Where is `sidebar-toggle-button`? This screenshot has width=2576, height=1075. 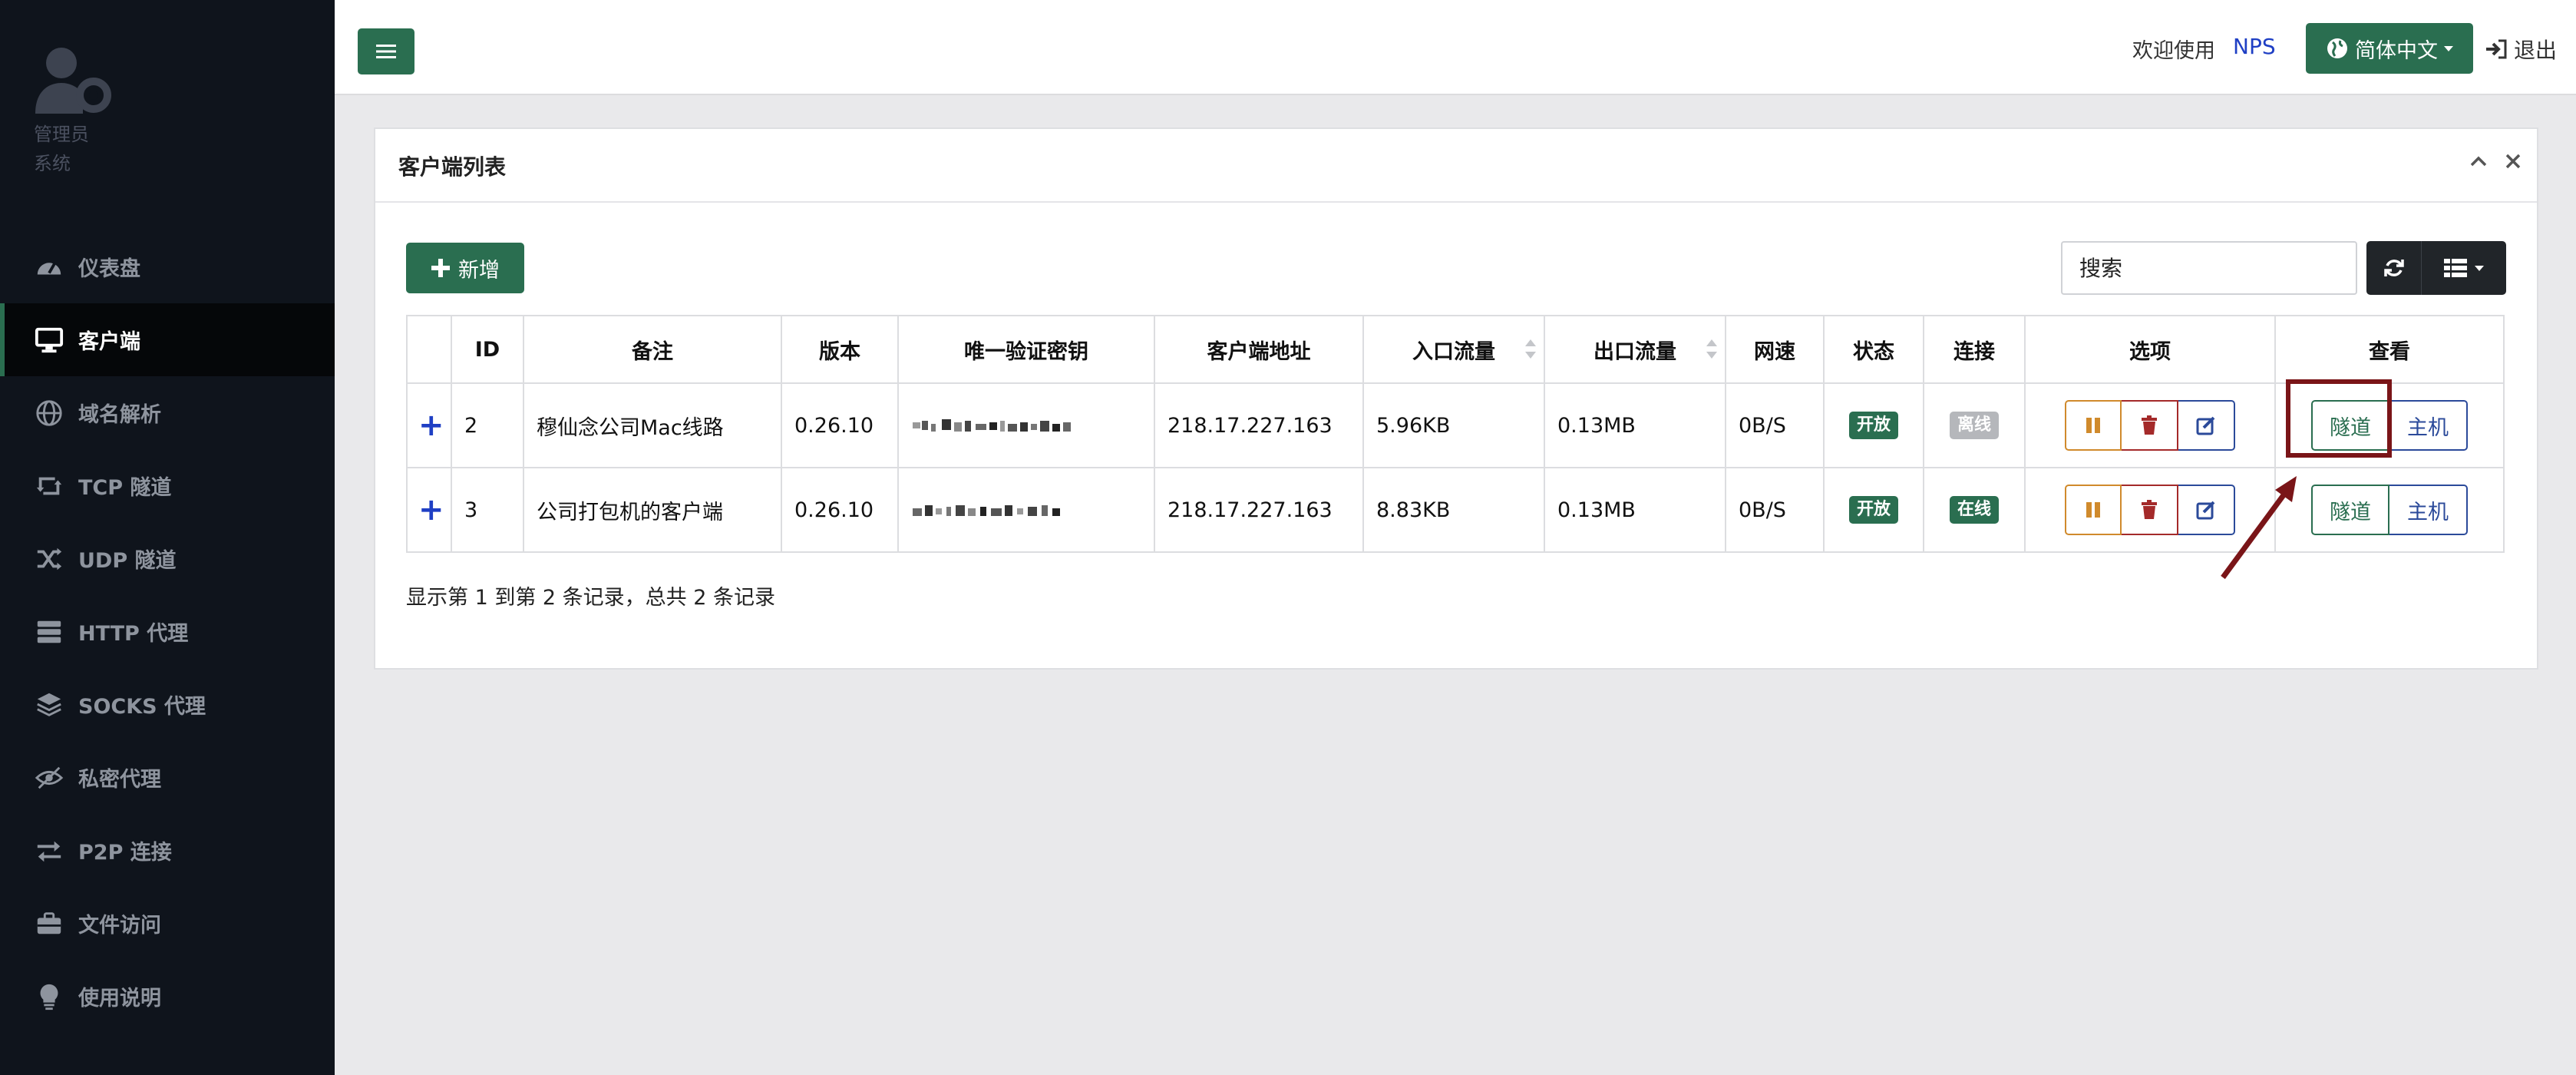 sidebar-toggle-button is located at coordinates (386, 51).